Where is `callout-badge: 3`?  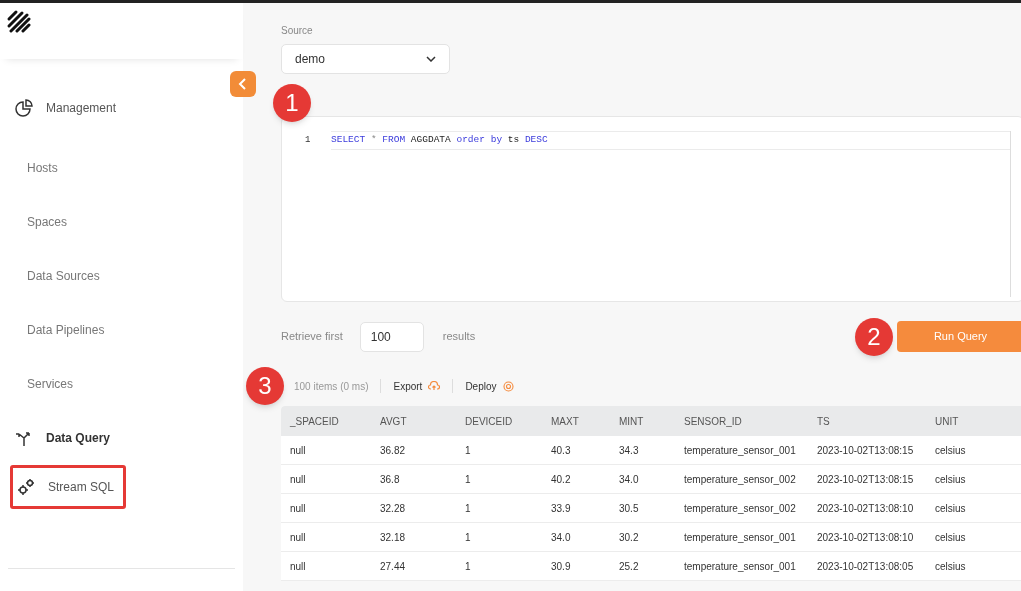
callout-badge: 3 is located at coordinates (265, 386).